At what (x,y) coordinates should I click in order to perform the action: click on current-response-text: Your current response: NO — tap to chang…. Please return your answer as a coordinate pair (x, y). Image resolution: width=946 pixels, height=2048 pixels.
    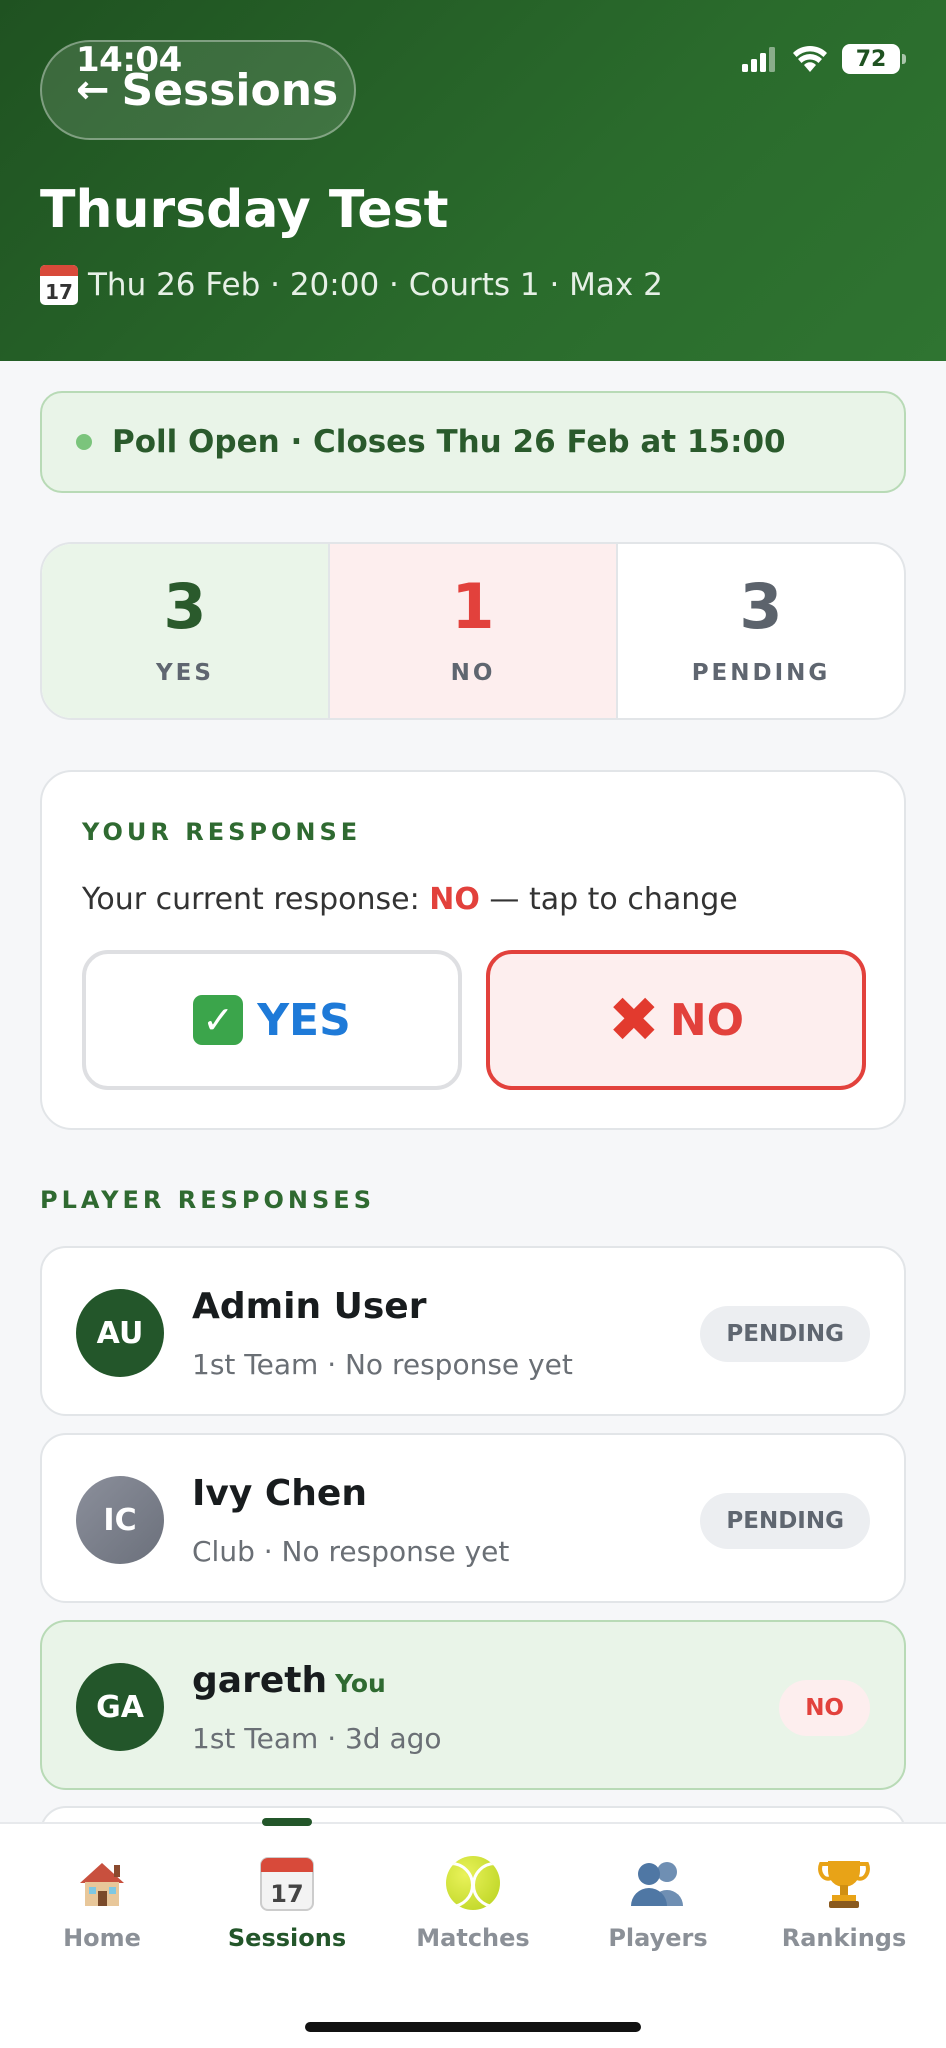
    Looking at the image, I should click on (410, 899).